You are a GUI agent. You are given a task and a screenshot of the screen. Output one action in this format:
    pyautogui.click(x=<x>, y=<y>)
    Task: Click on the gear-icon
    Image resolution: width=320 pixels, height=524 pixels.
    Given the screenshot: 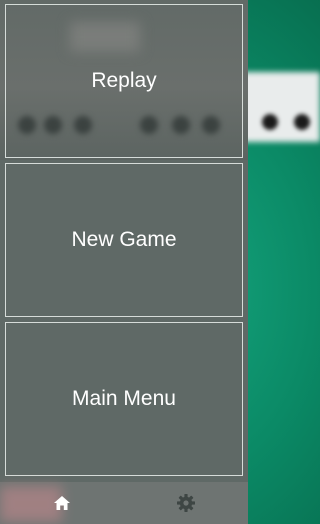 What is the action you would take?
    pyautogui.click(x=186, y=503)
    